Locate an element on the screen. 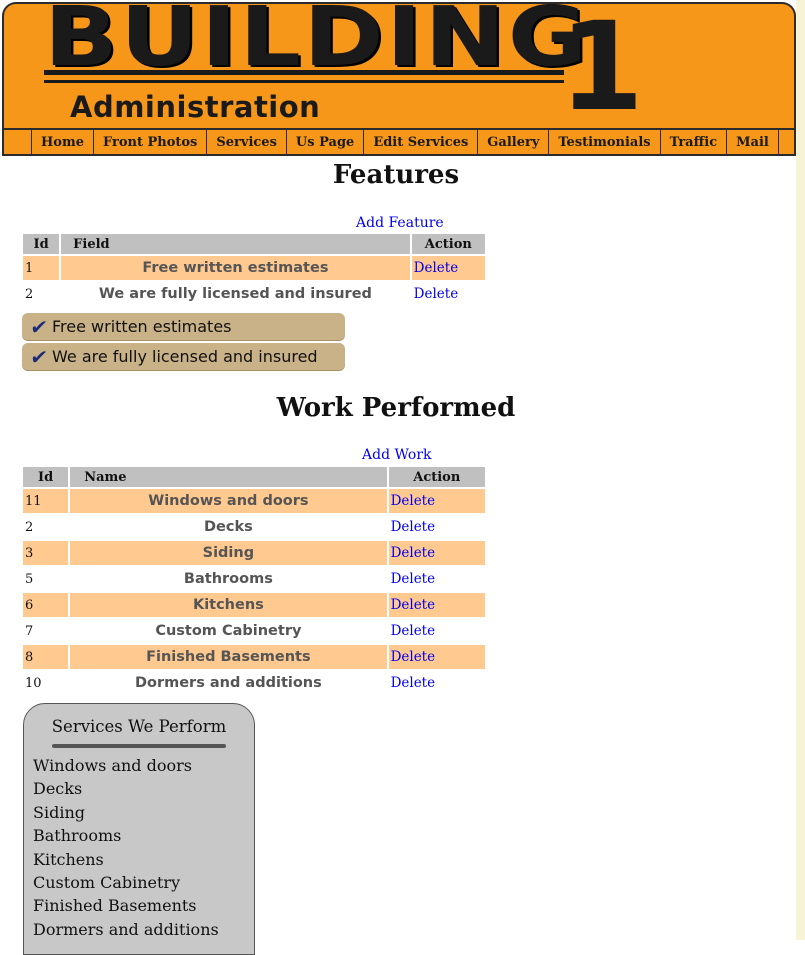 The image size is (805, 955). table-row: 8 Finished Basements Delete is located at coordinates (254, 657).